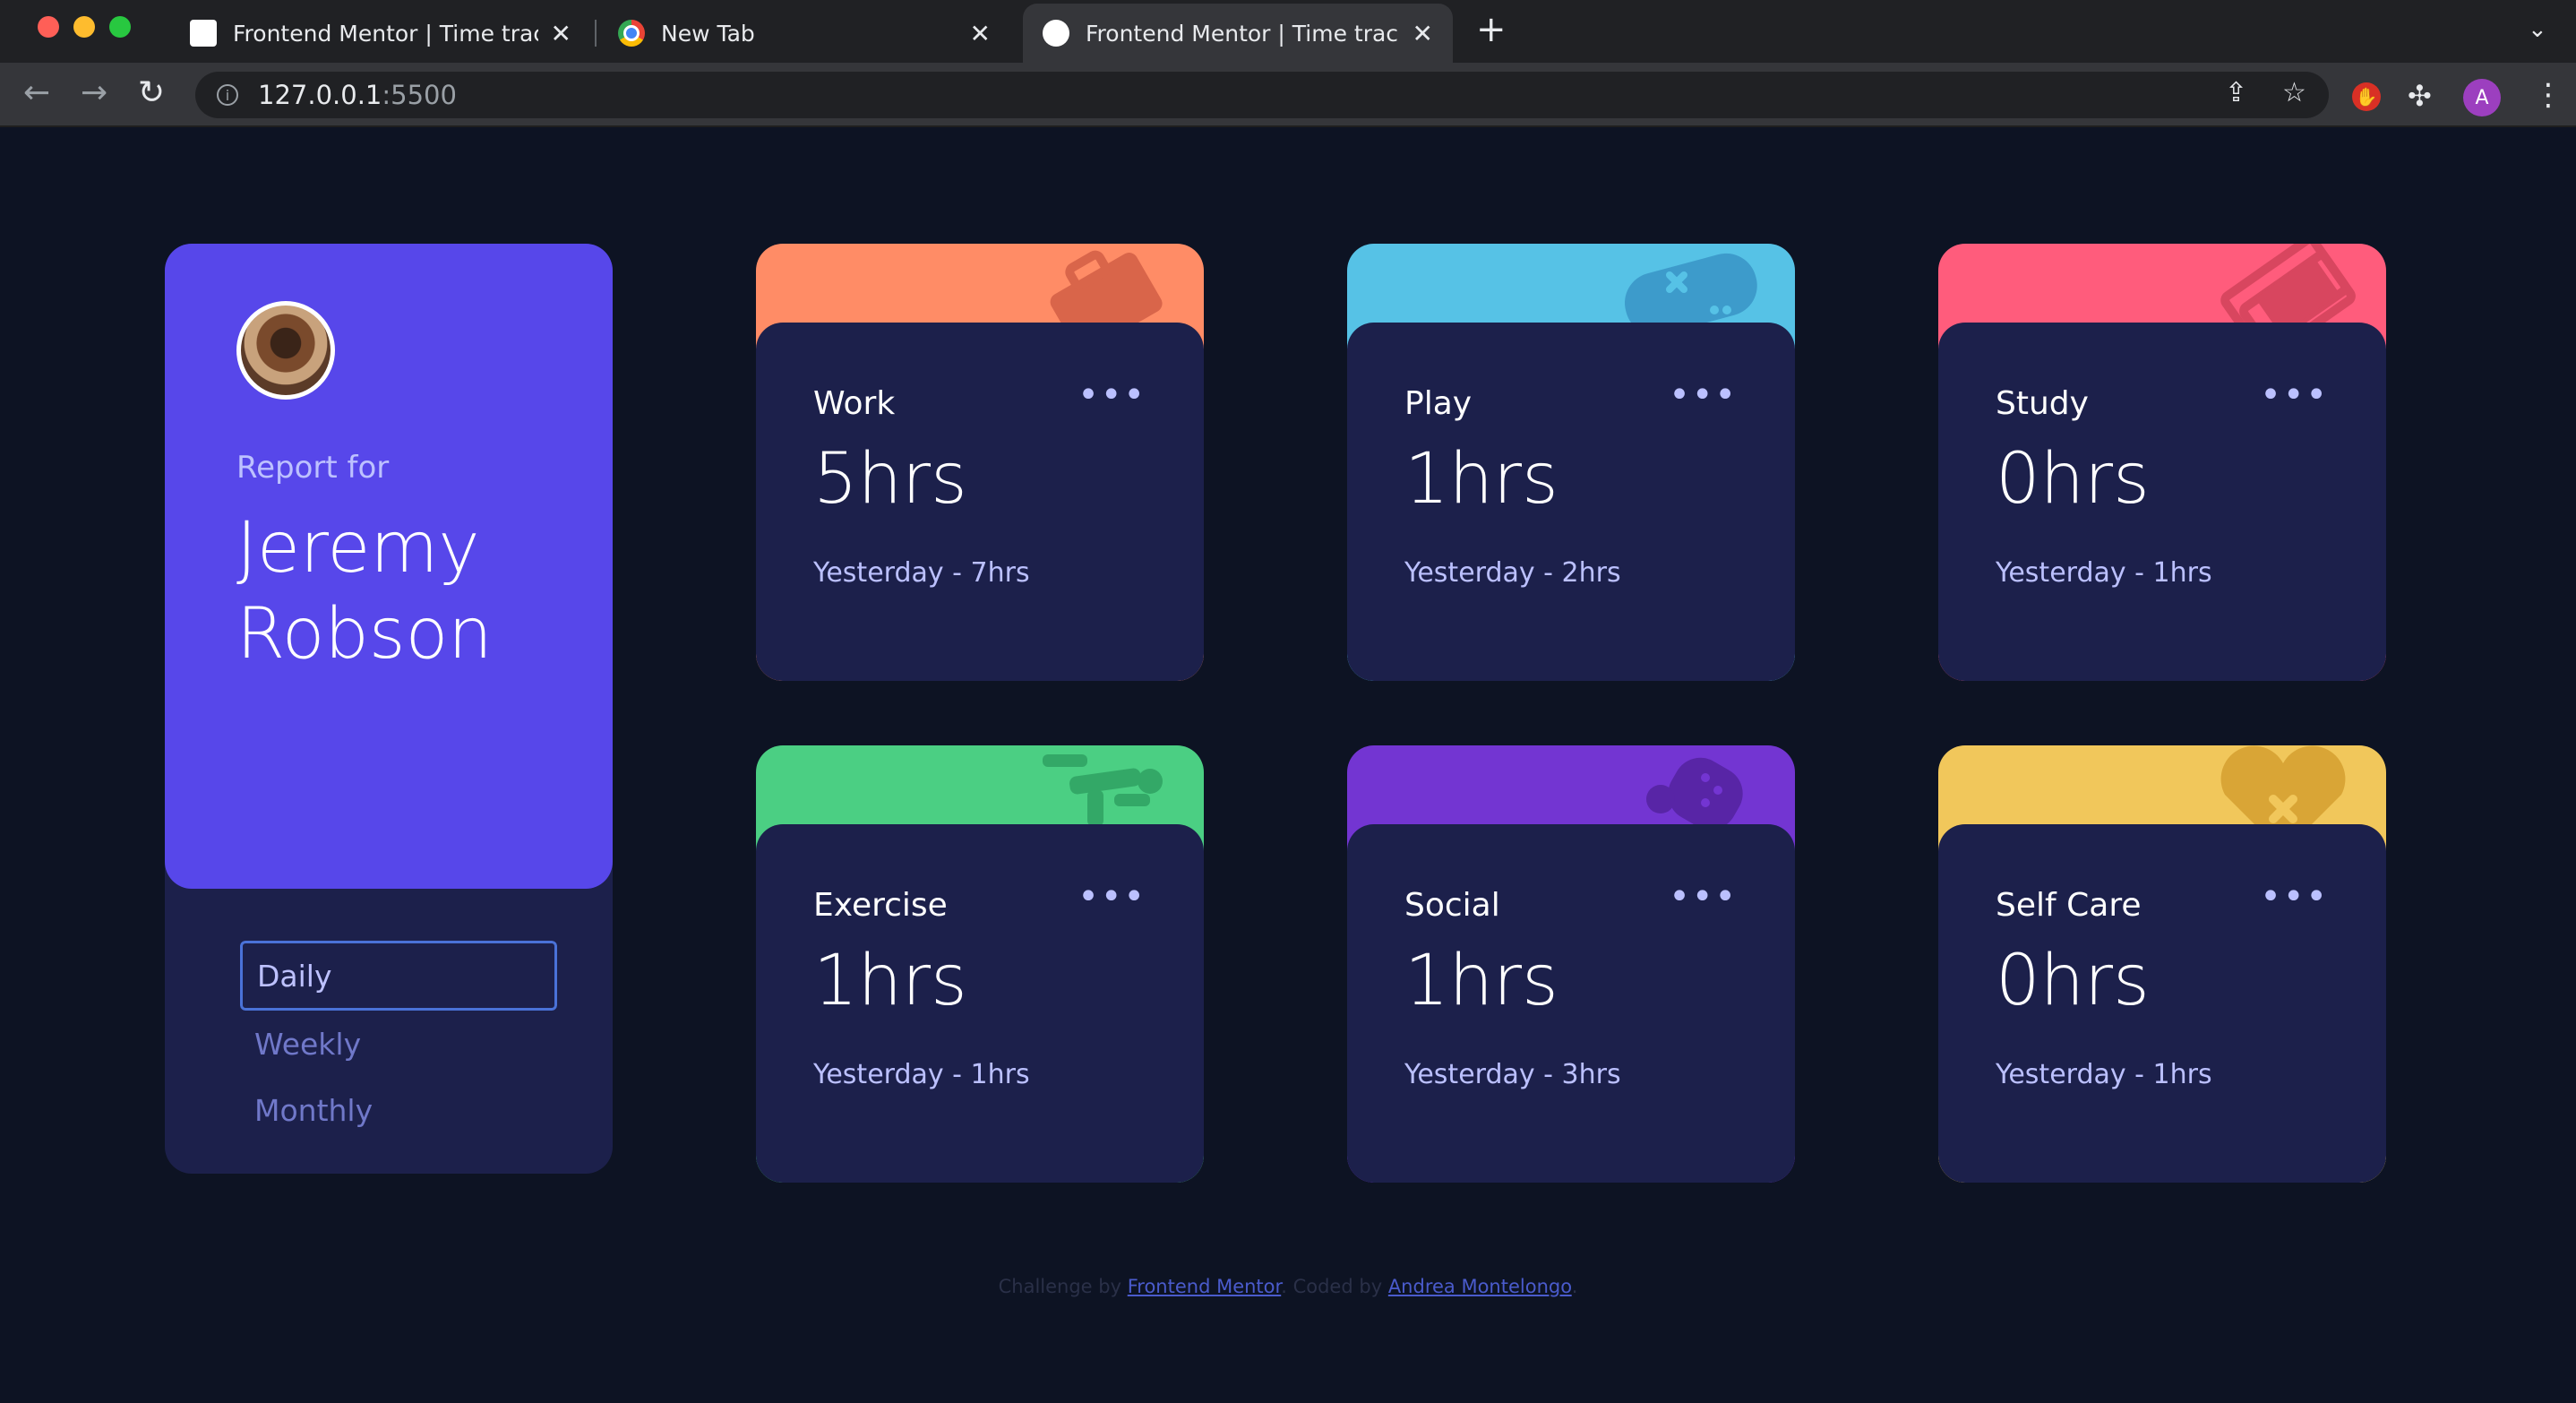  I want to click on browser-tab-active: Frontend Mentor | Time tracking ✕, so click(1238, 33).